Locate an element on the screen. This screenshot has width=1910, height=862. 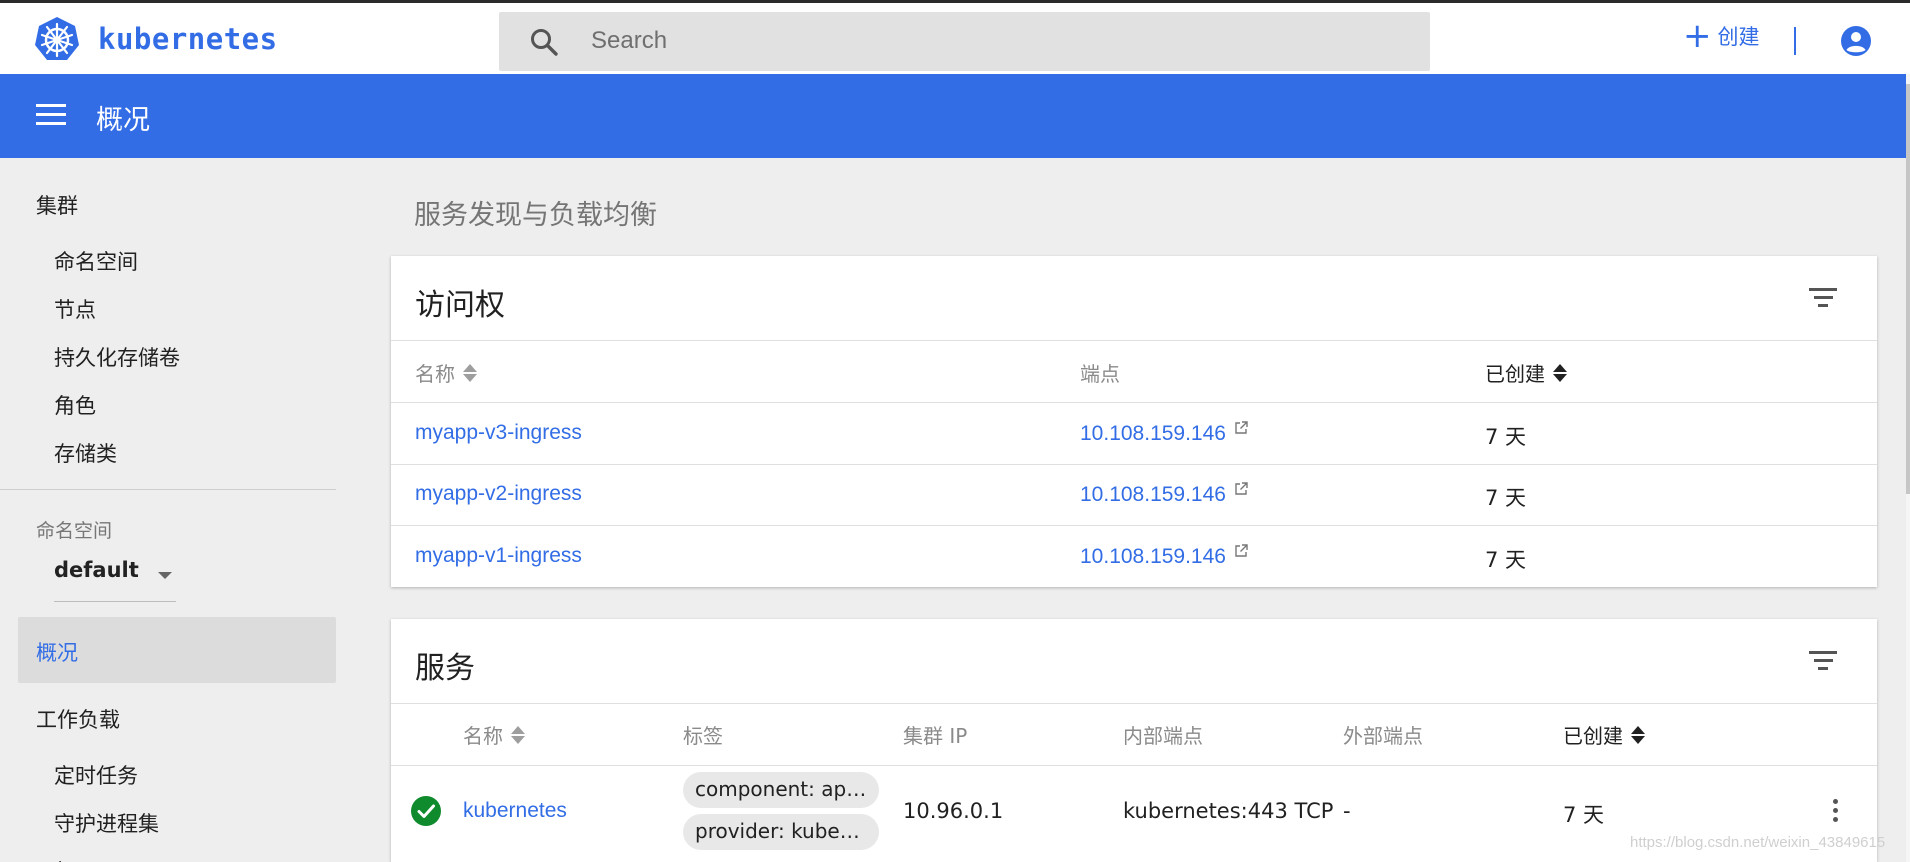
sidebar-item-cron-jobs: 定时任务 is located at coordinates (96, 775).